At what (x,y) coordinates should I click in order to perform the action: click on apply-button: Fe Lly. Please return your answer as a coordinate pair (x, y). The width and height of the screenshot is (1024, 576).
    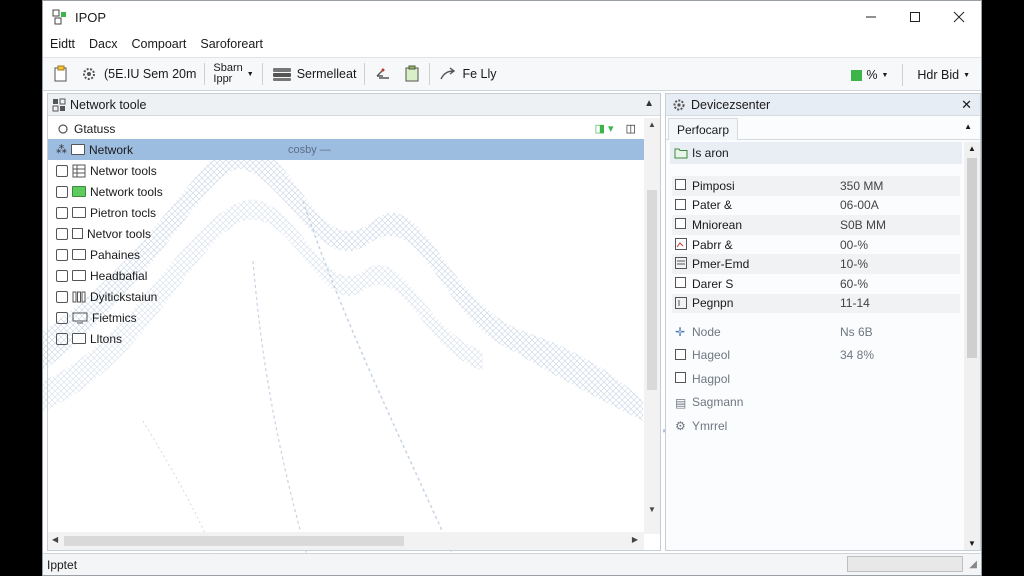
    Looking at the image, I should click on (467, 74).